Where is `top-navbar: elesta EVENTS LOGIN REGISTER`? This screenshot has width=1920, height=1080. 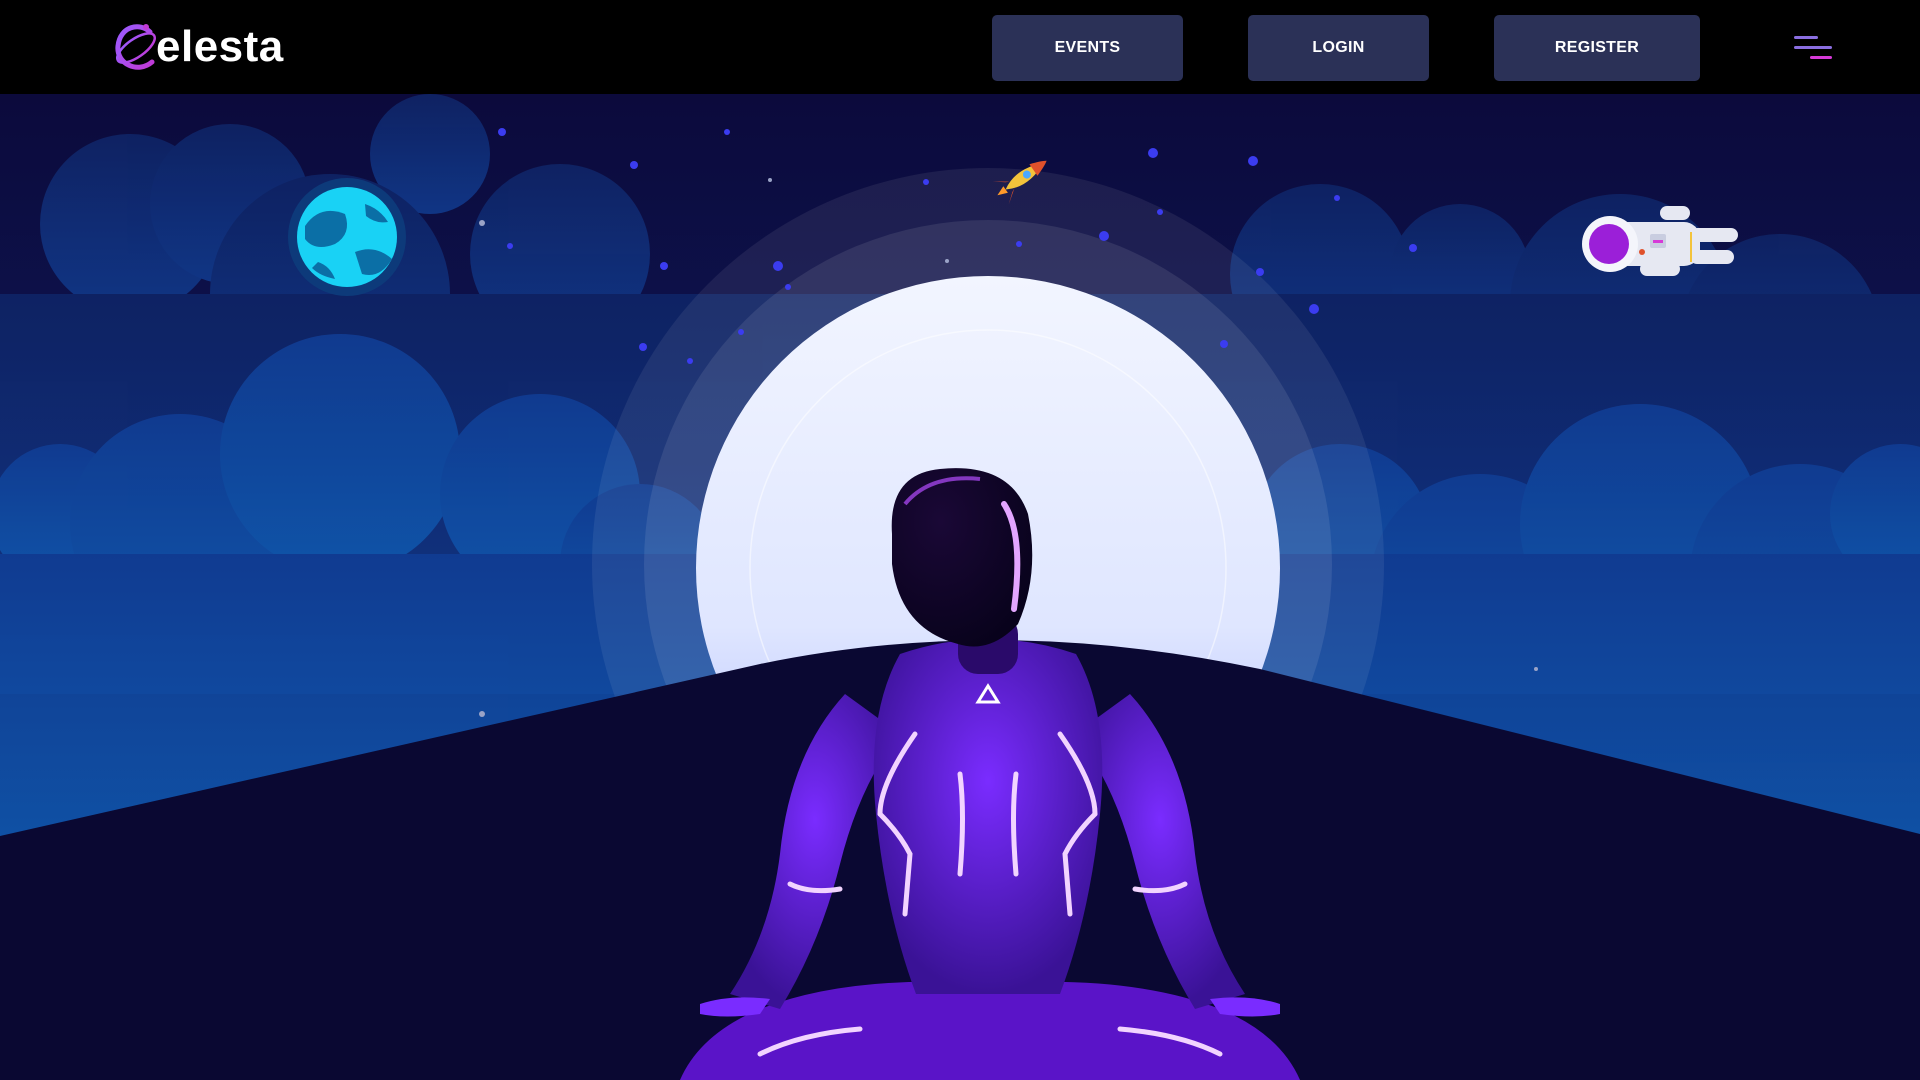
top-navbar: elesta EVENTS LOGIN REGISTER is located at coordinates (960, 47).